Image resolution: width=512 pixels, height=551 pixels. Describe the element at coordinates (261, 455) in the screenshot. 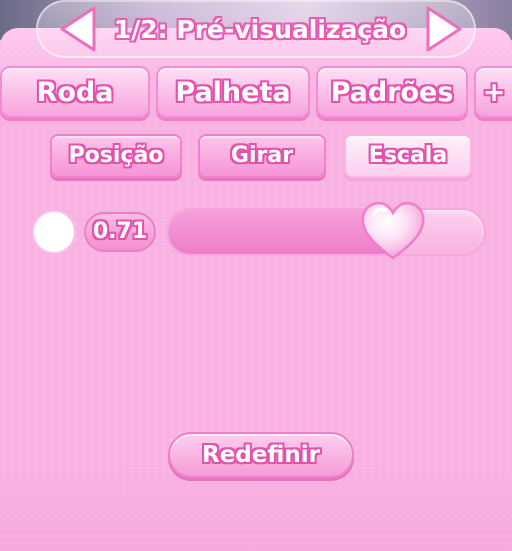

I see `reset-button: Redefinir` at that location.